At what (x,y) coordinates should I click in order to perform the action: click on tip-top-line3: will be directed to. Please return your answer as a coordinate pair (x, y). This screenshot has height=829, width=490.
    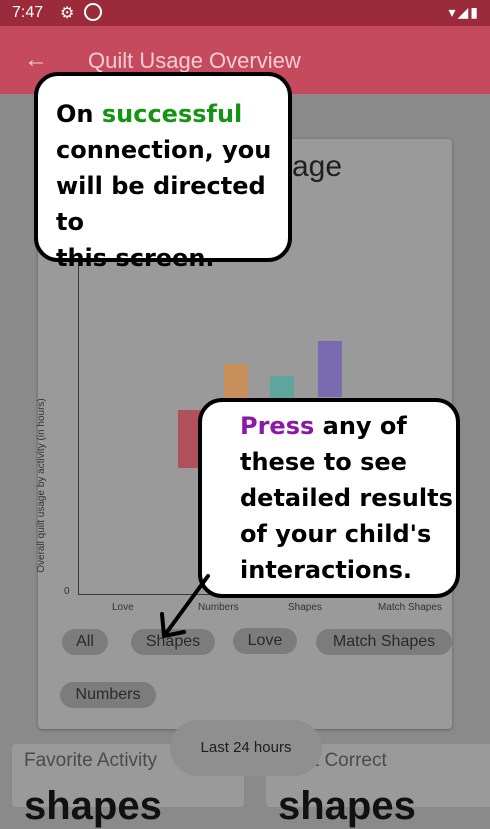
    Looking at the image, I should click on (161, 204).